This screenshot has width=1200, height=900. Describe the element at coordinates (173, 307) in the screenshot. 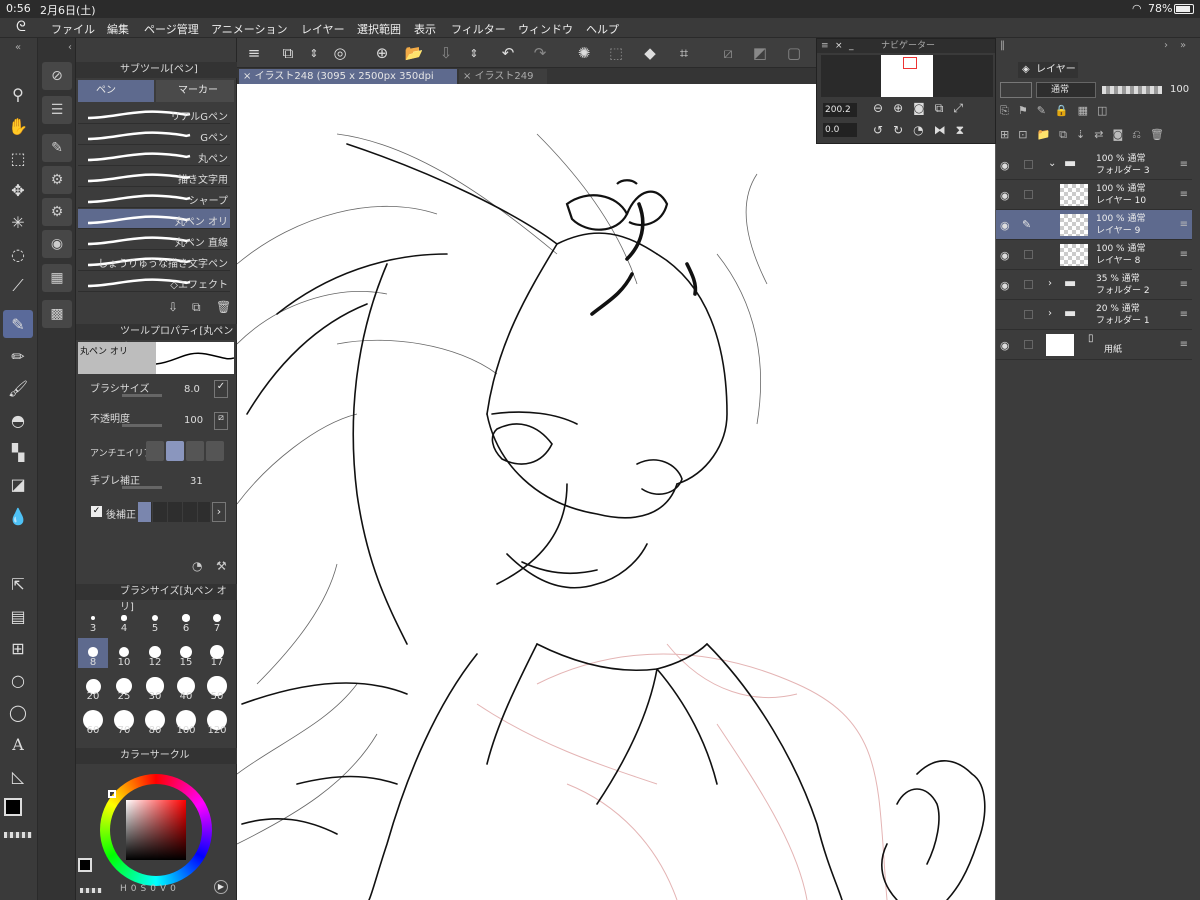

I see `import-icon: ⇩` at that location.